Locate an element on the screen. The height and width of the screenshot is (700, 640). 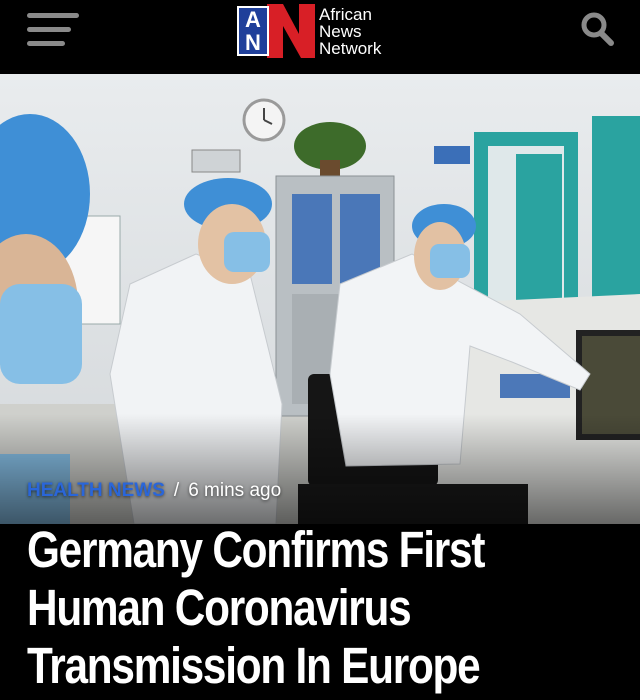
brand-mark-bottom-letter: N is located at coordinates (253, 42).